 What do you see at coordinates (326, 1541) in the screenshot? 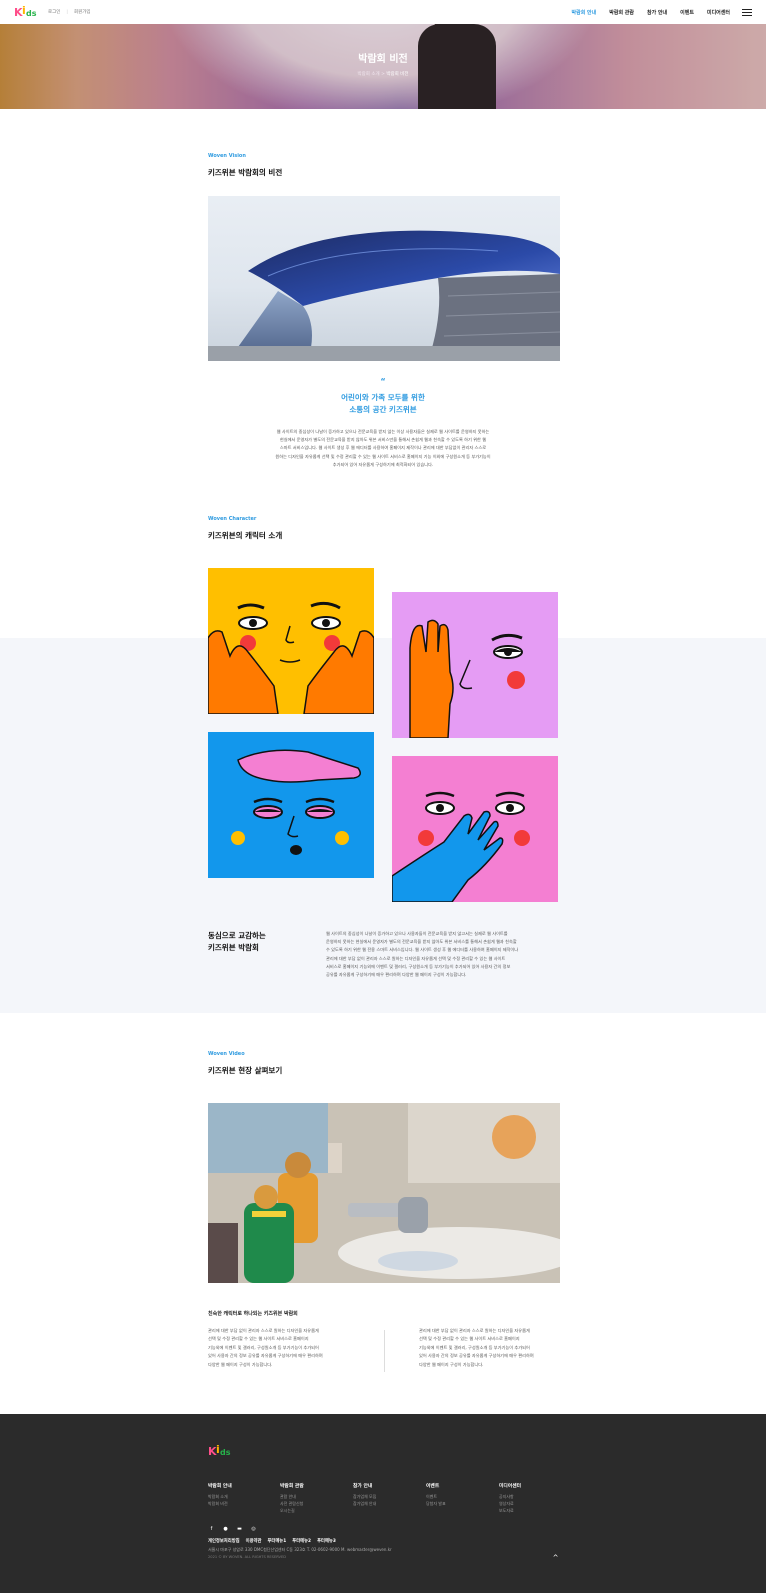
I see `footer-menu-link: 푸터메뉴3` at bounding box center [326, 1541].